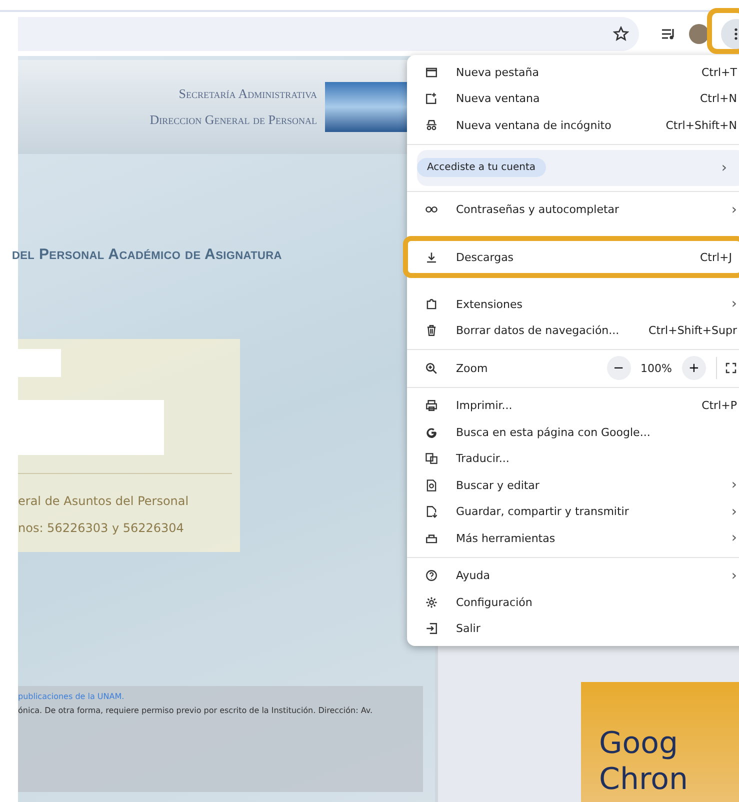  Describe the element at coordinates (431, 459) in the screenshot. I see `translate-icon` at that location.